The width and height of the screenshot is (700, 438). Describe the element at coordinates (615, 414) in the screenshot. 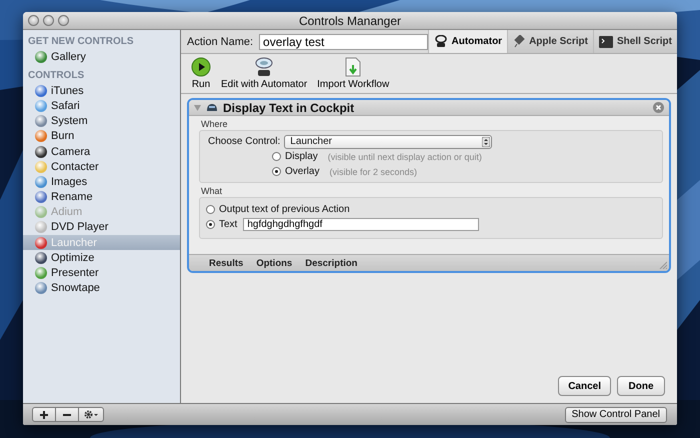

I see `show-panel-button: Show Control Panel` at that location.